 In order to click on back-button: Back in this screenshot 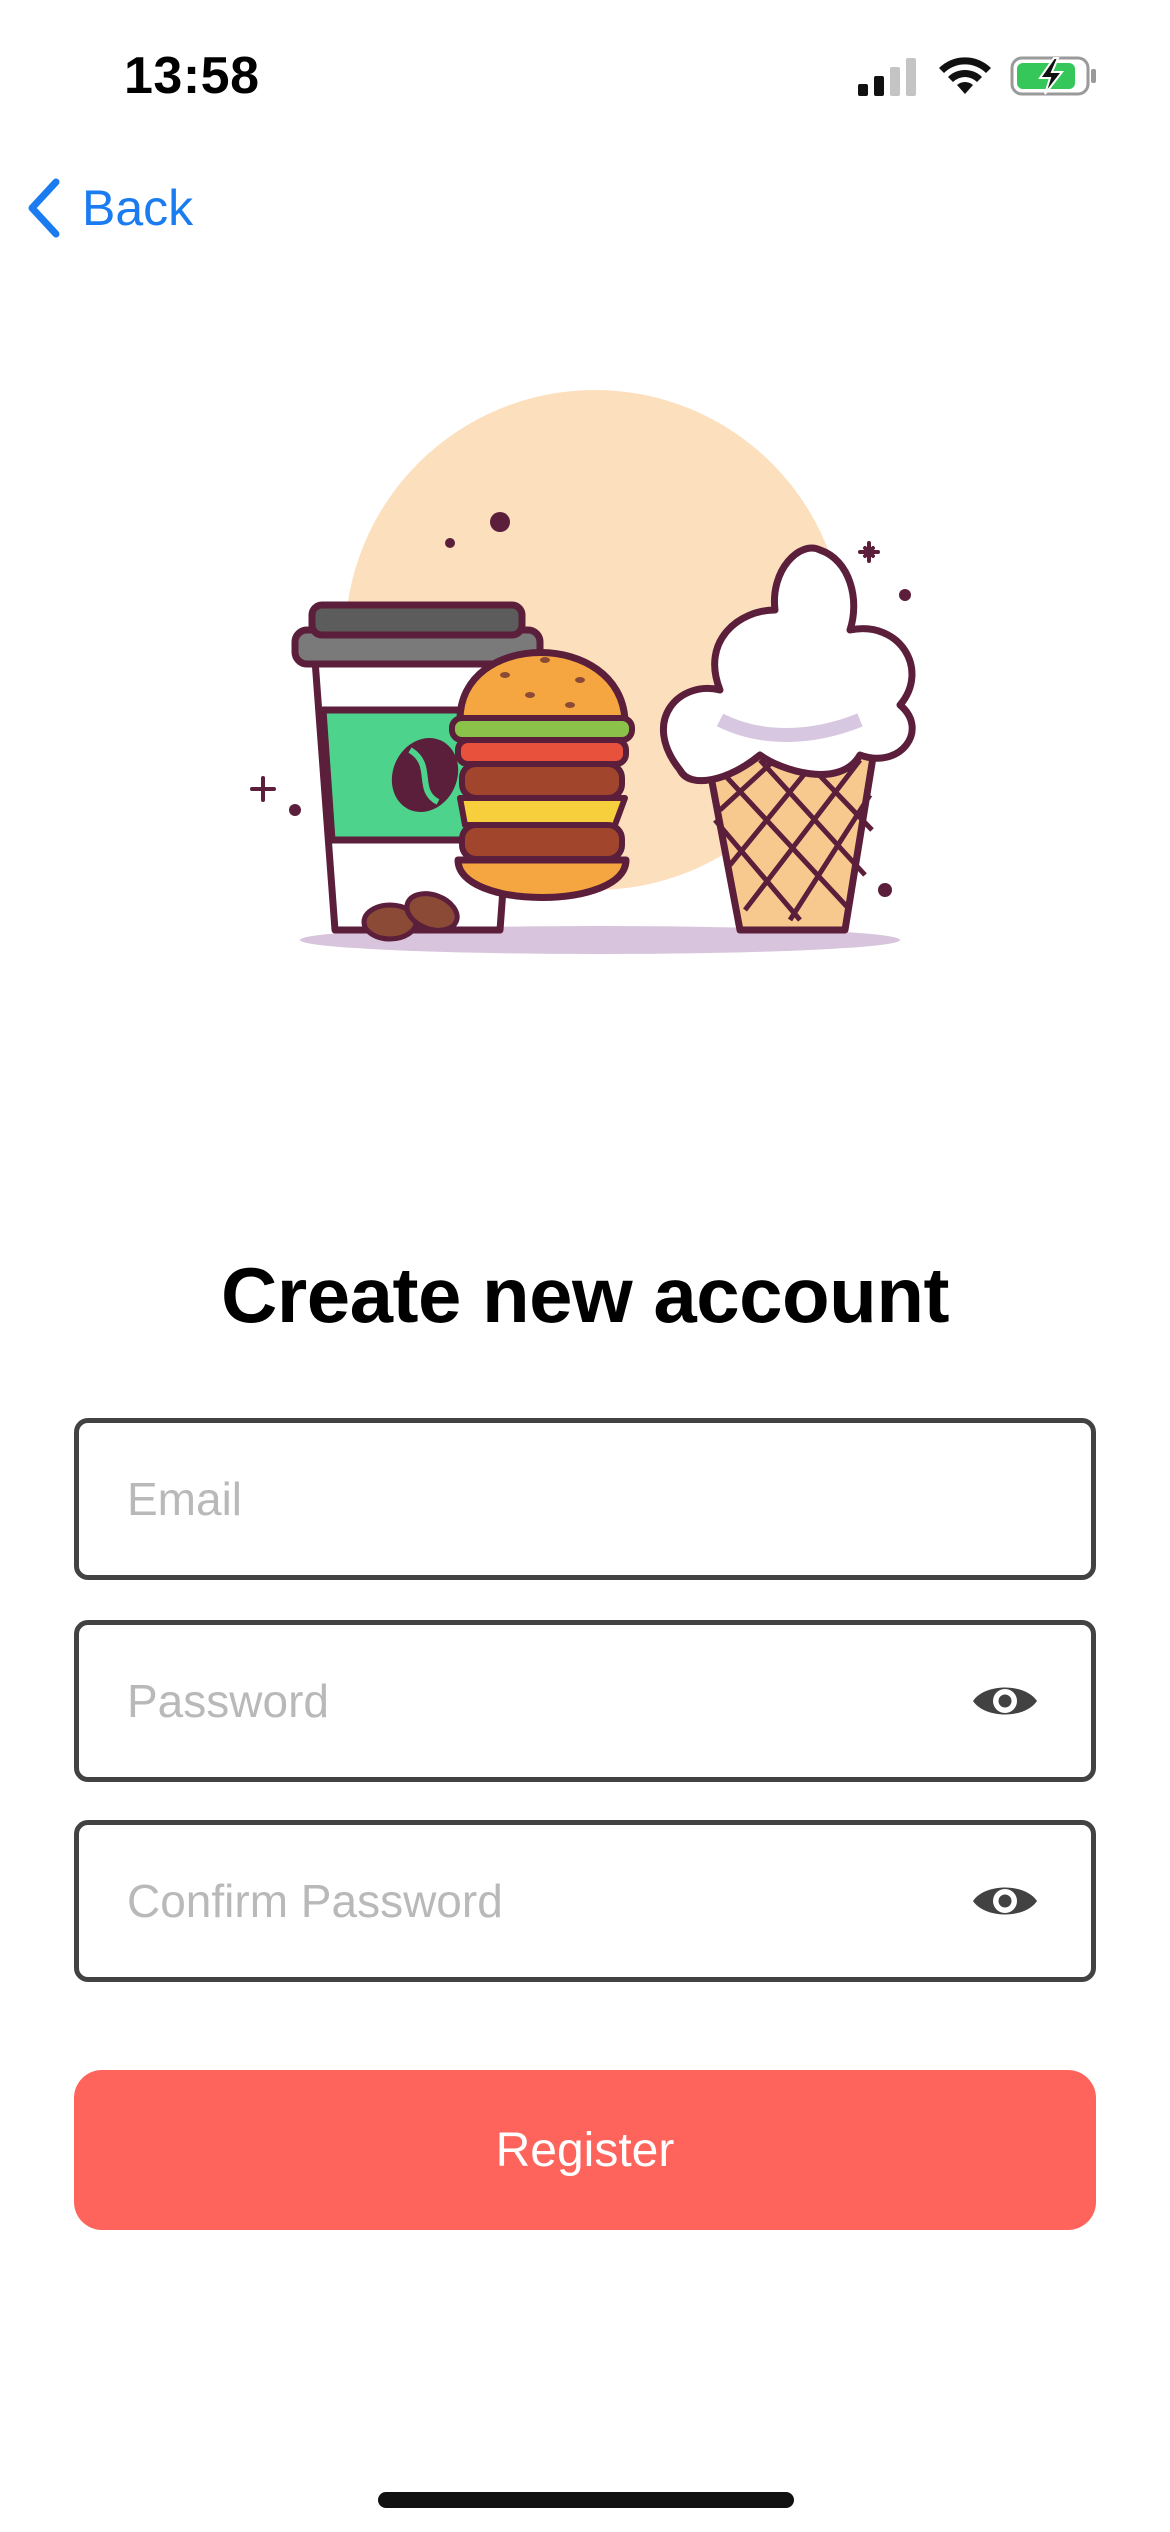, I will do `click(108, 208)`.